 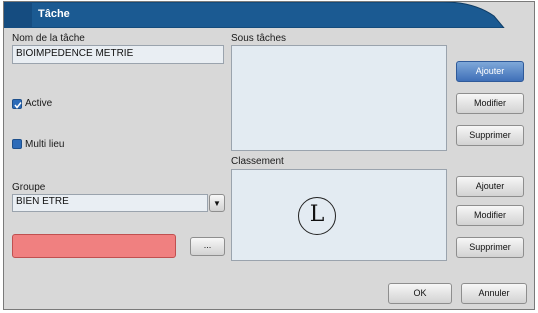 What do you see at coordinates (339, 98) in the screenshot?
I see `subtasks-list` at bounding box center [339, 98].